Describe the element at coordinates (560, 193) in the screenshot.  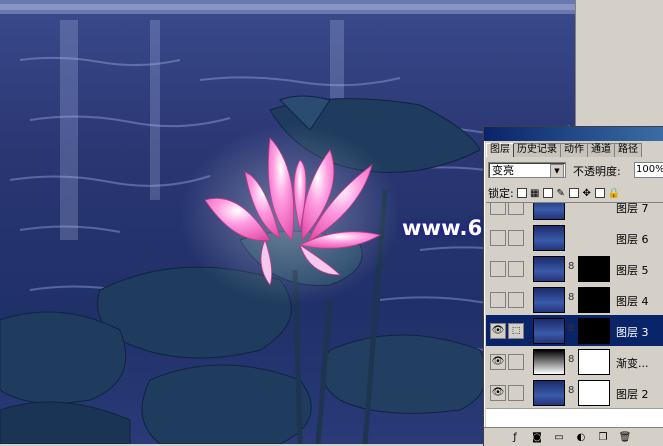
I see `brush-icon: ✎` at that location.